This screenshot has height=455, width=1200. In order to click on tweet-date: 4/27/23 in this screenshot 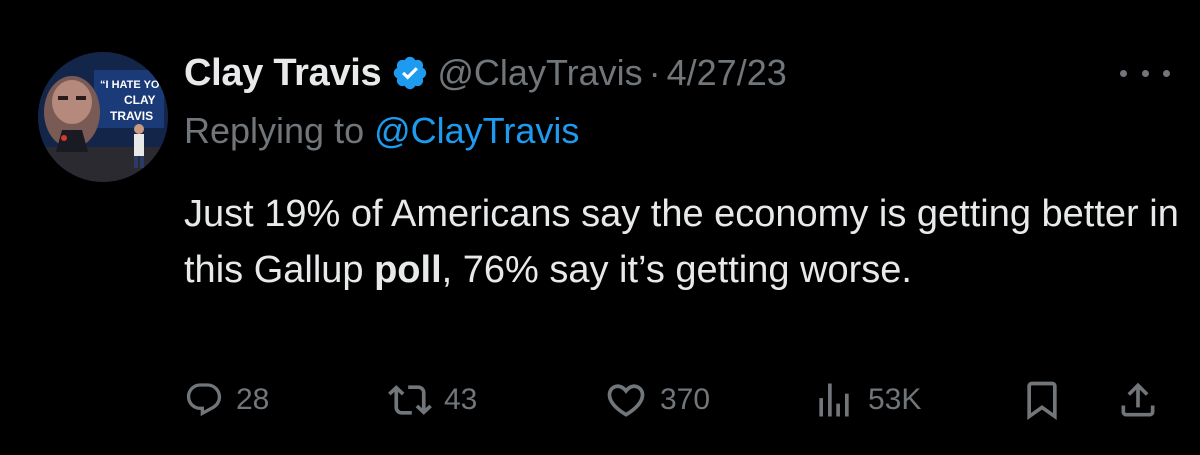, I will do `click(727, 73)`.